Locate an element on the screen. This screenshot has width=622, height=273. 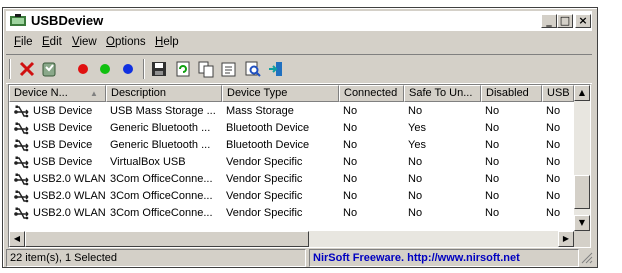
status-item-count: 22 item(s), 1 Selected is located at coordinates (156, 258).